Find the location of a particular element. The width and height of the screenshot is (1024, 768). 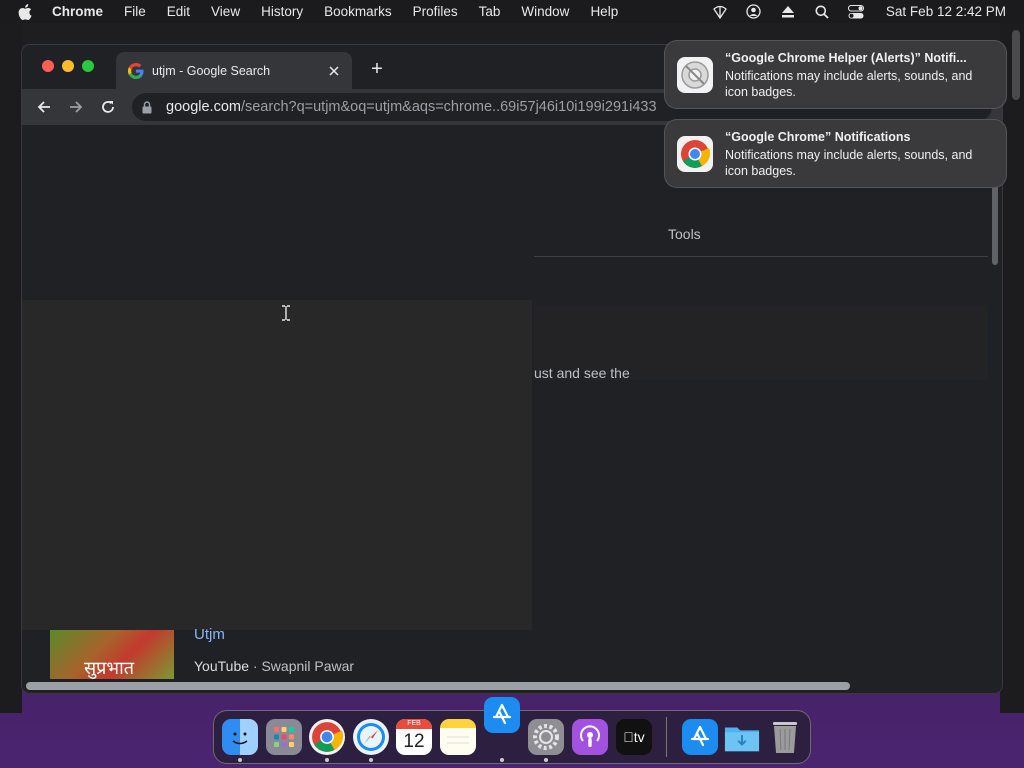

wifi-off-icon is located at coordinates (720, 12).